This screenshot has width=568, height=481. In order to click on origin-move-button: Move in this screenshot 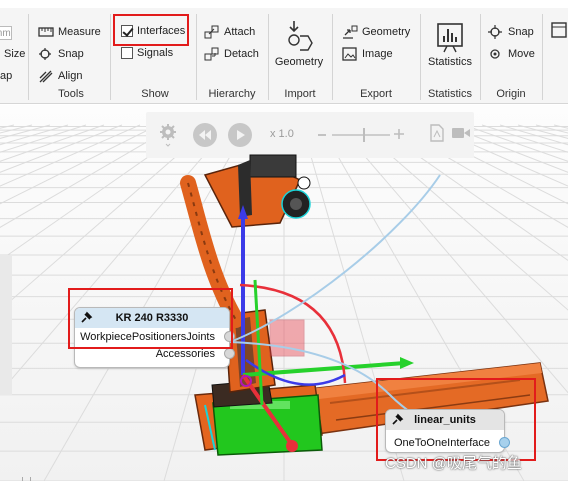, I will do `click(511, 54)`.